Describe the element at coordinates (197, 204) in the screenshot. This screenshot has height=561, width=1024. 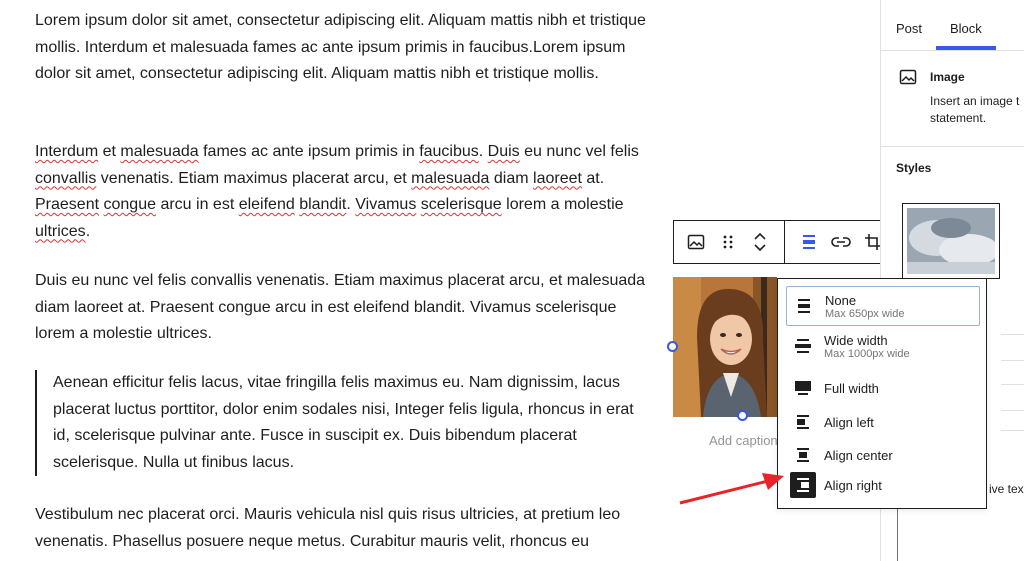
I see `text: arcu in est` at that location.